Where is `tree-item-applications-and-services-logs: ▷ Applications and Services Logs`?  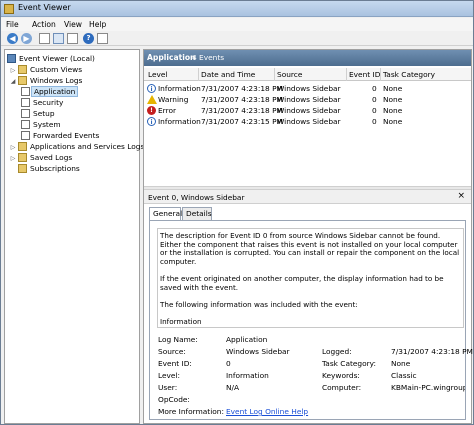 tree-item-applications-and-services-logs: ▷ Applications and Services Logs is located at coordinates (75, 146).